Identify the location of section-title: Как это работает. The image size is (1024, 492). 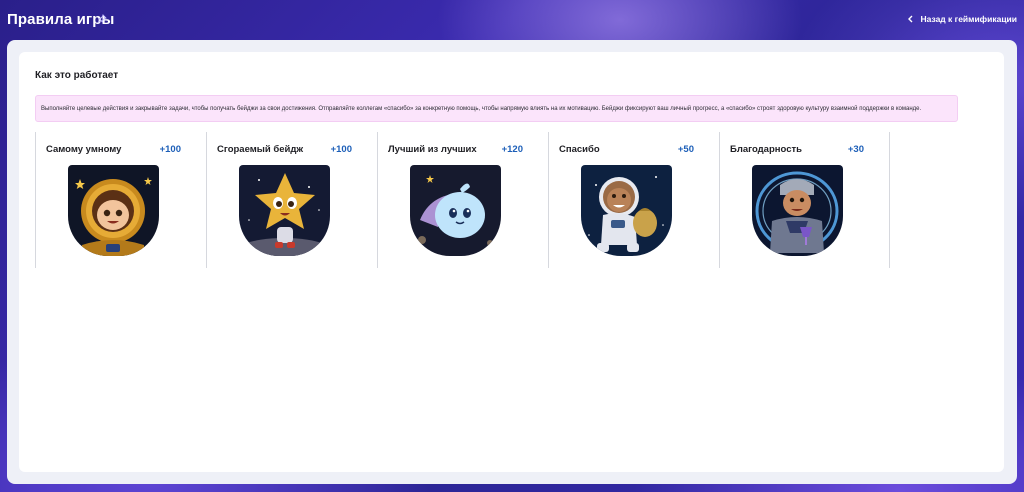
(77, 75).